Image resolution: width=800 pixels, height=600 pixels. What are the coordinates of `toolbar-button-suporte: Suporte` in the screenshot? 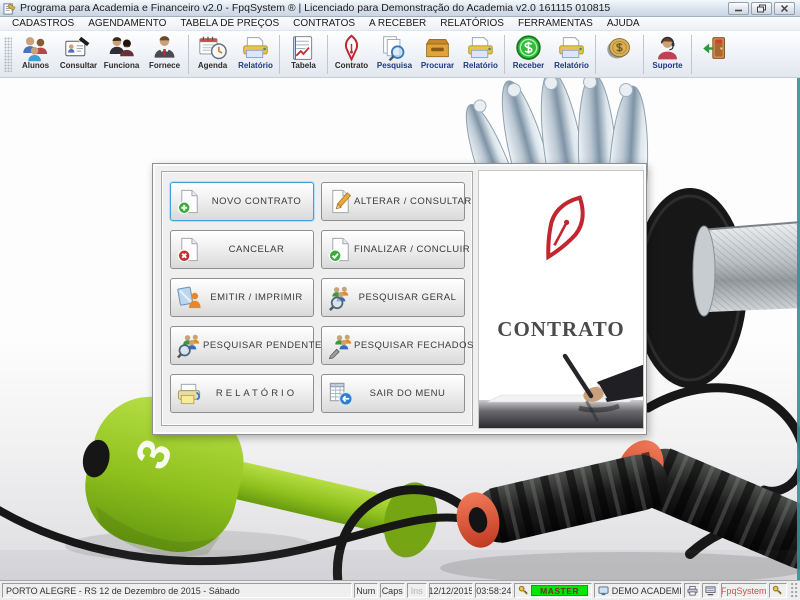 It's located at (667, 54).